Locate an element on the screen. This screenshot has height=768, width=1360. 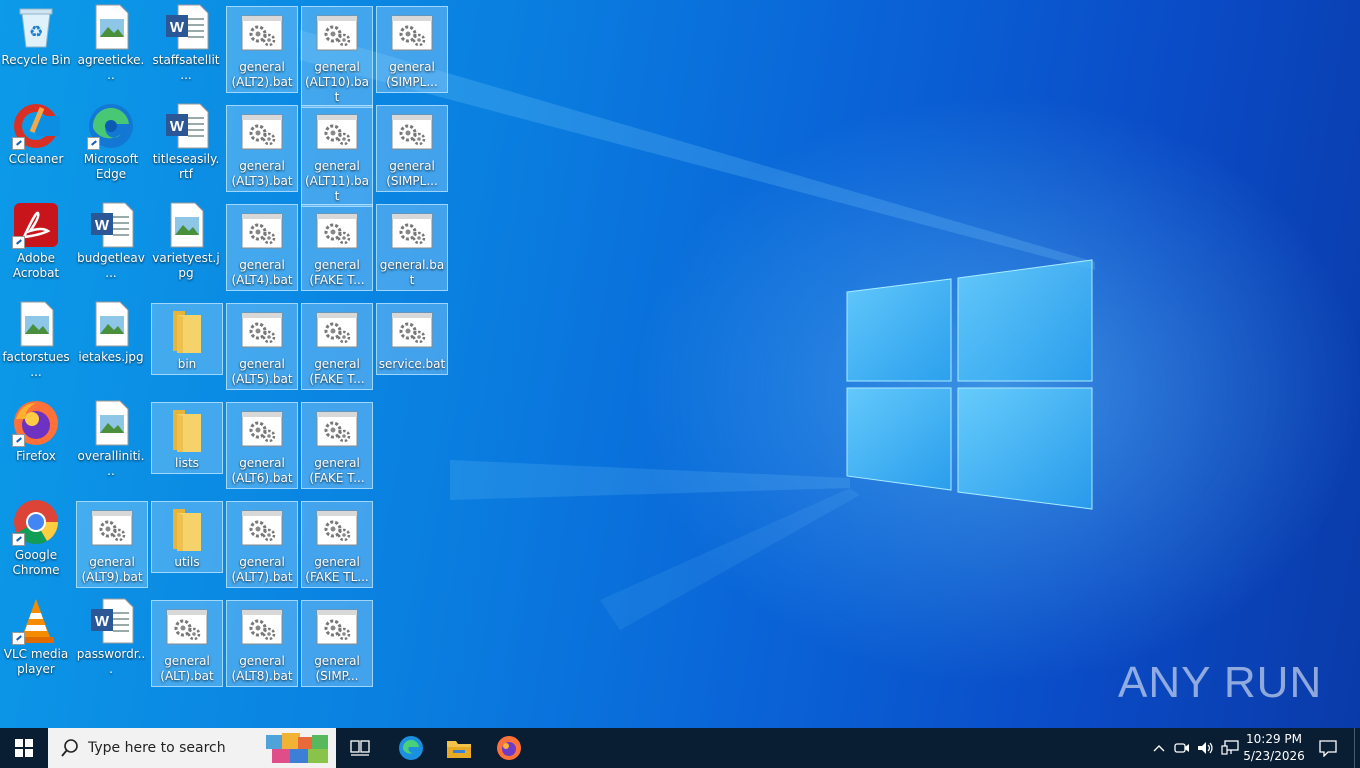
taskbar-search-box: Type here to search is located at coordinates (192, 748).